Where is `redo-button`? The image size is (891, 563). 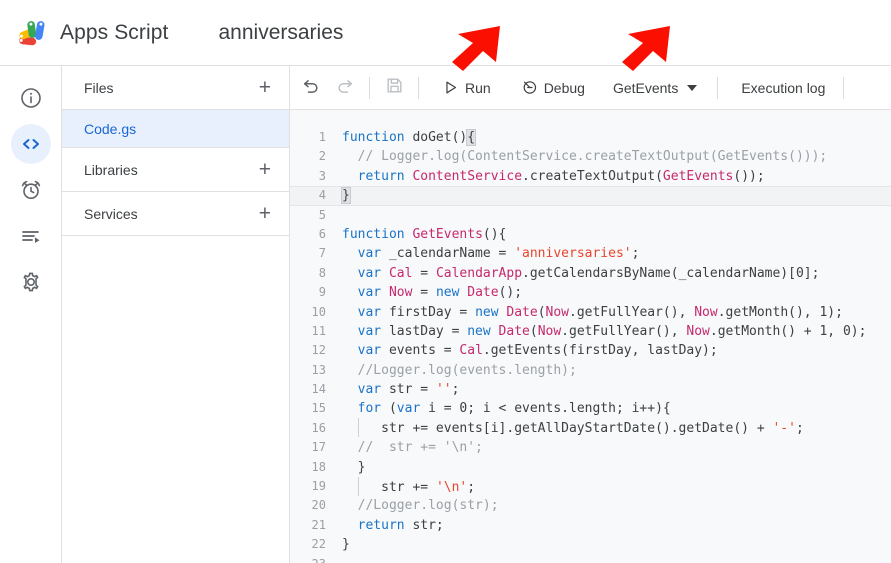 redo-button is located at coordinates (345, 88).